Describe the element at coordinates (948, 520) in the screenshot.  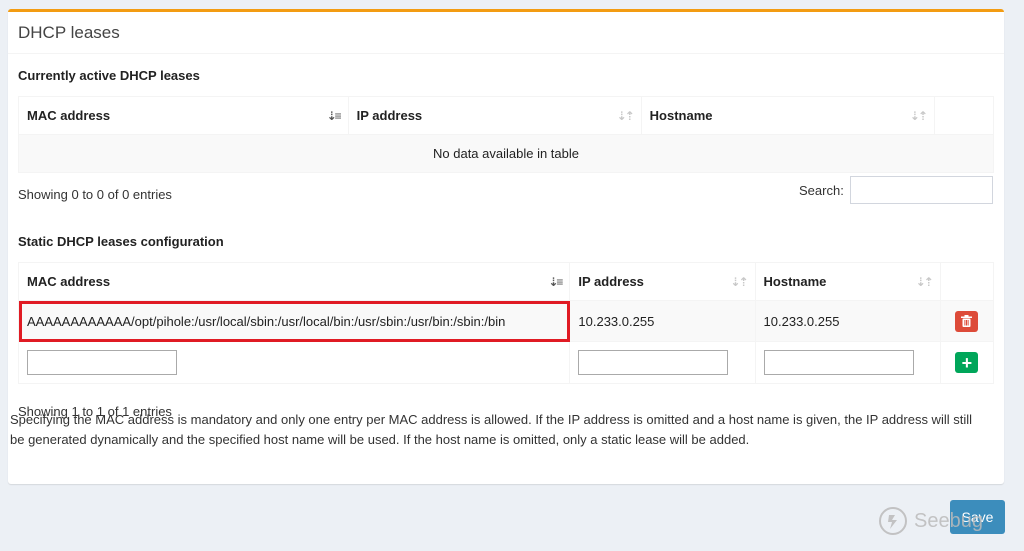
I see `watermark-text: Seebug` at that location.